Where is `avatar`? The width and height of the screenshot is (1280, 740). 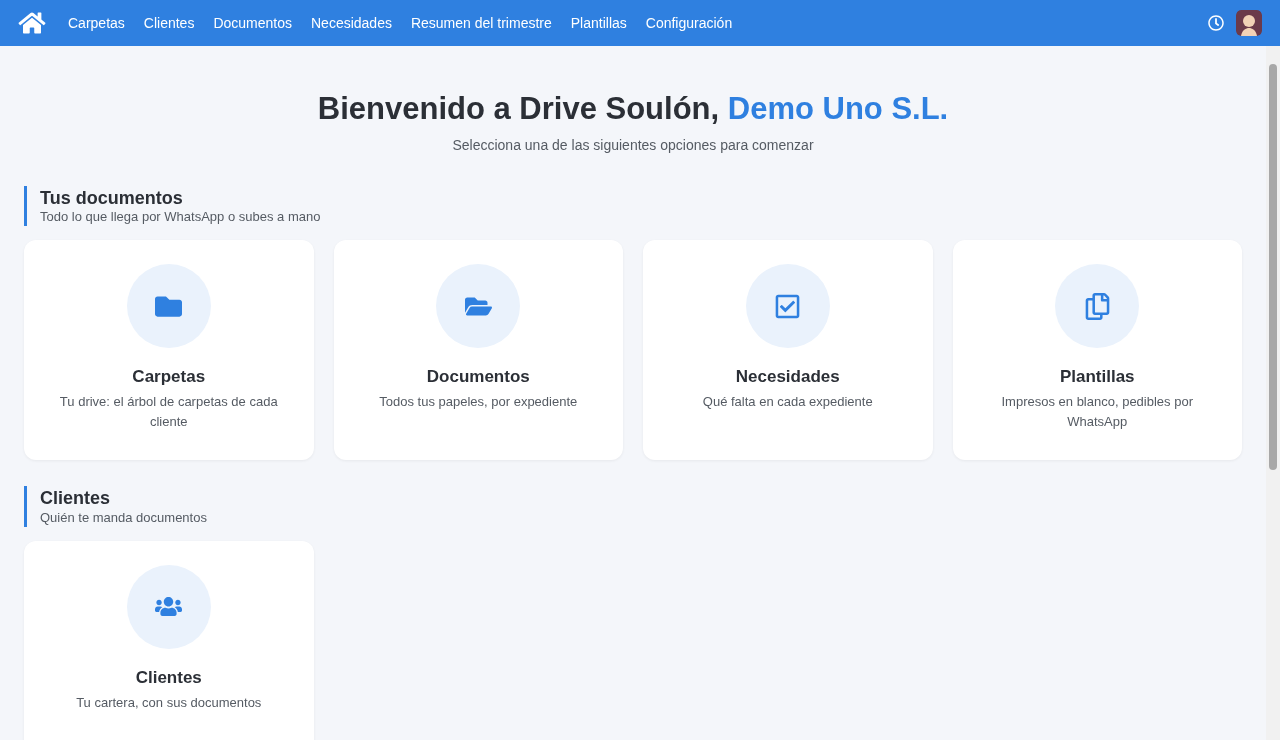 avatar is located at coordinates (1249, 23).